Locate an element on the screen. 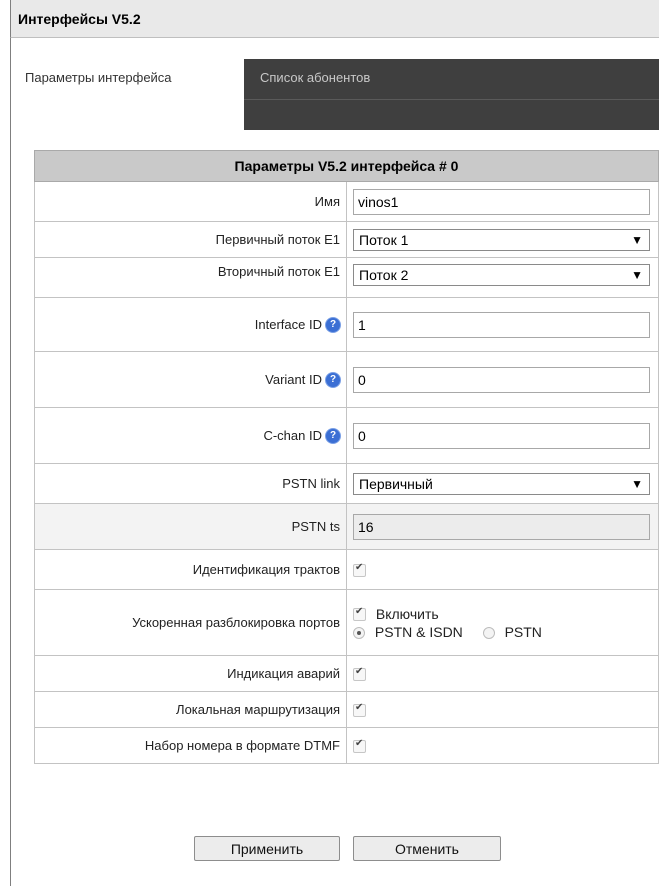 This screenshot has width=659, height=886. dtmf-dialing-label: Набор номера в формате DTMF is located at coordinates (190, 745).